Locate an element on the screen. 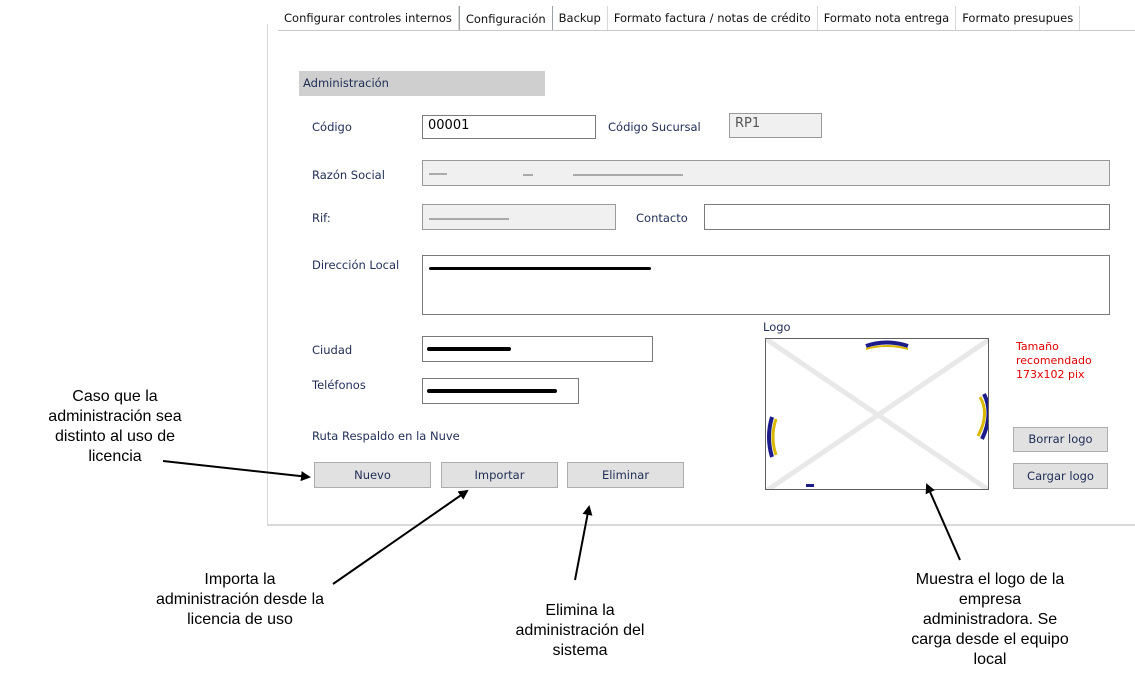  arrow-nuevo is located at coordinates (236, 471).